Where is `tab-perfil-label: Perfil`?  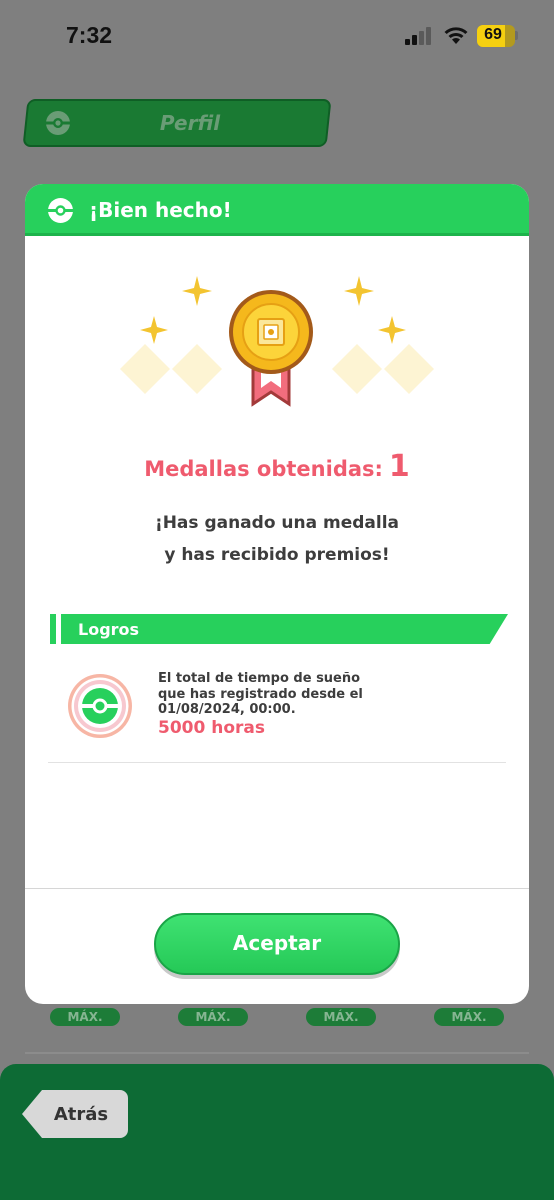
tab-perfil-label: Perfil is located at coordinates (190, 123).